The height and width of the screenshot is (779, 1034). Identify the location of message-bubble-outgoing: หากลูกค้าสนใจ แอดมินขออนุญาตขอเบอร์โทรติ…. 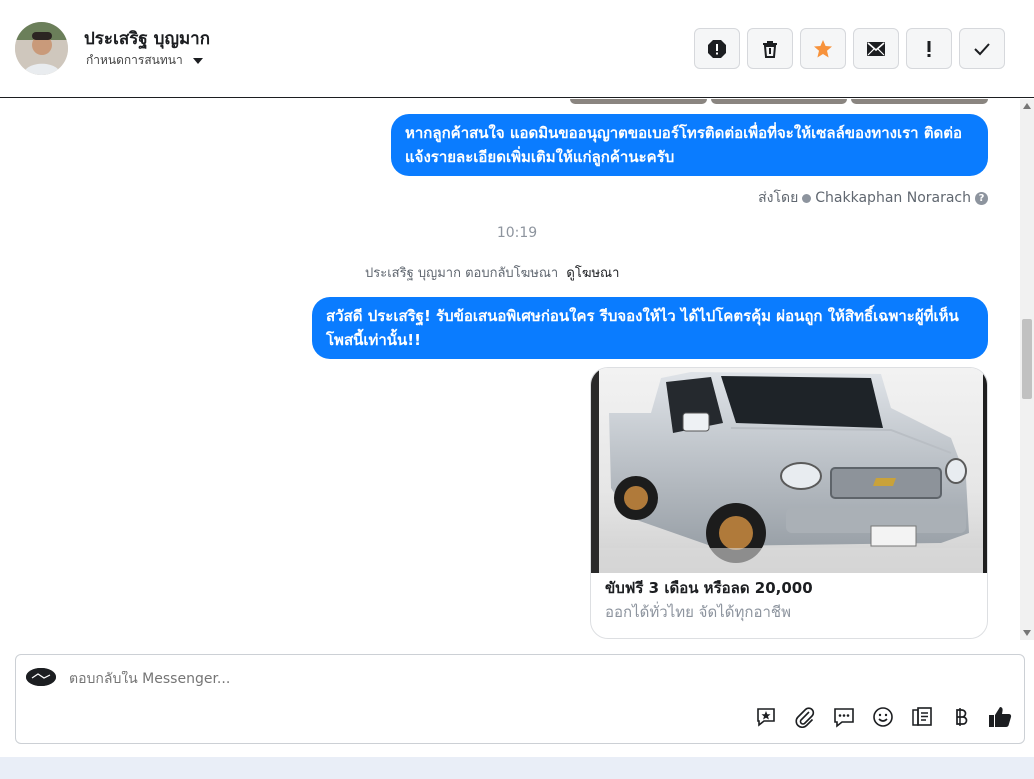
(689, 145).